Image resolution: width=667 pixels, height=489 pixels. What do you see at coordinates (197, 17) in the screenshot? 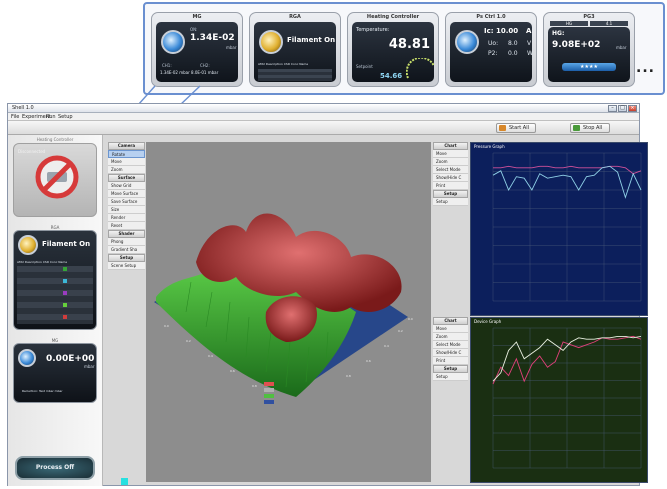
I see `mg-widget-title: MG` at bounding box center [197, 17].